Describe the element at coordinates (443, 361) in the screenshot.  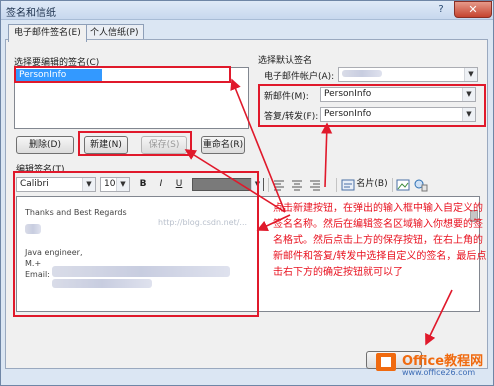
I see `logo-brand: Office教程网` at that location.